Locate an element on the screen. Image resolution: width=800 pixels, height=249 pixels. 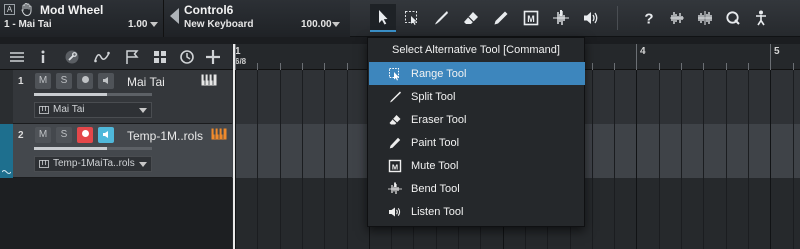
range-tool-button is located at coordinates (412, 18).